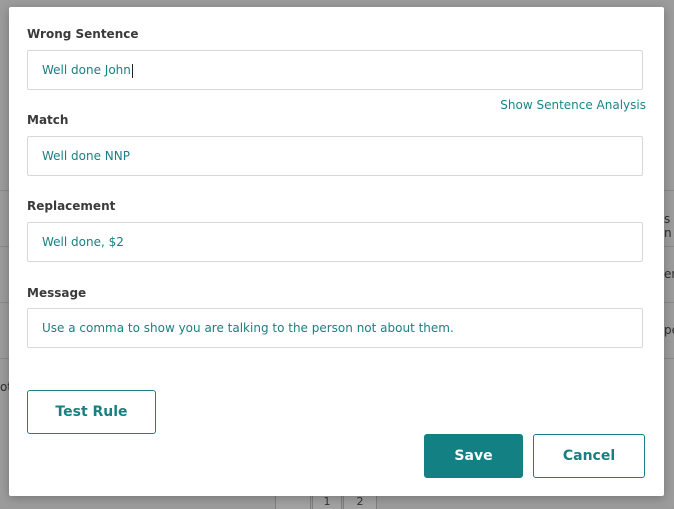 The height and width of the screenshot is (509, 674). Describe the element at coordinates (86, 70) in the screenshot. I see `wrong-sentence-value: Well done John` at that location.